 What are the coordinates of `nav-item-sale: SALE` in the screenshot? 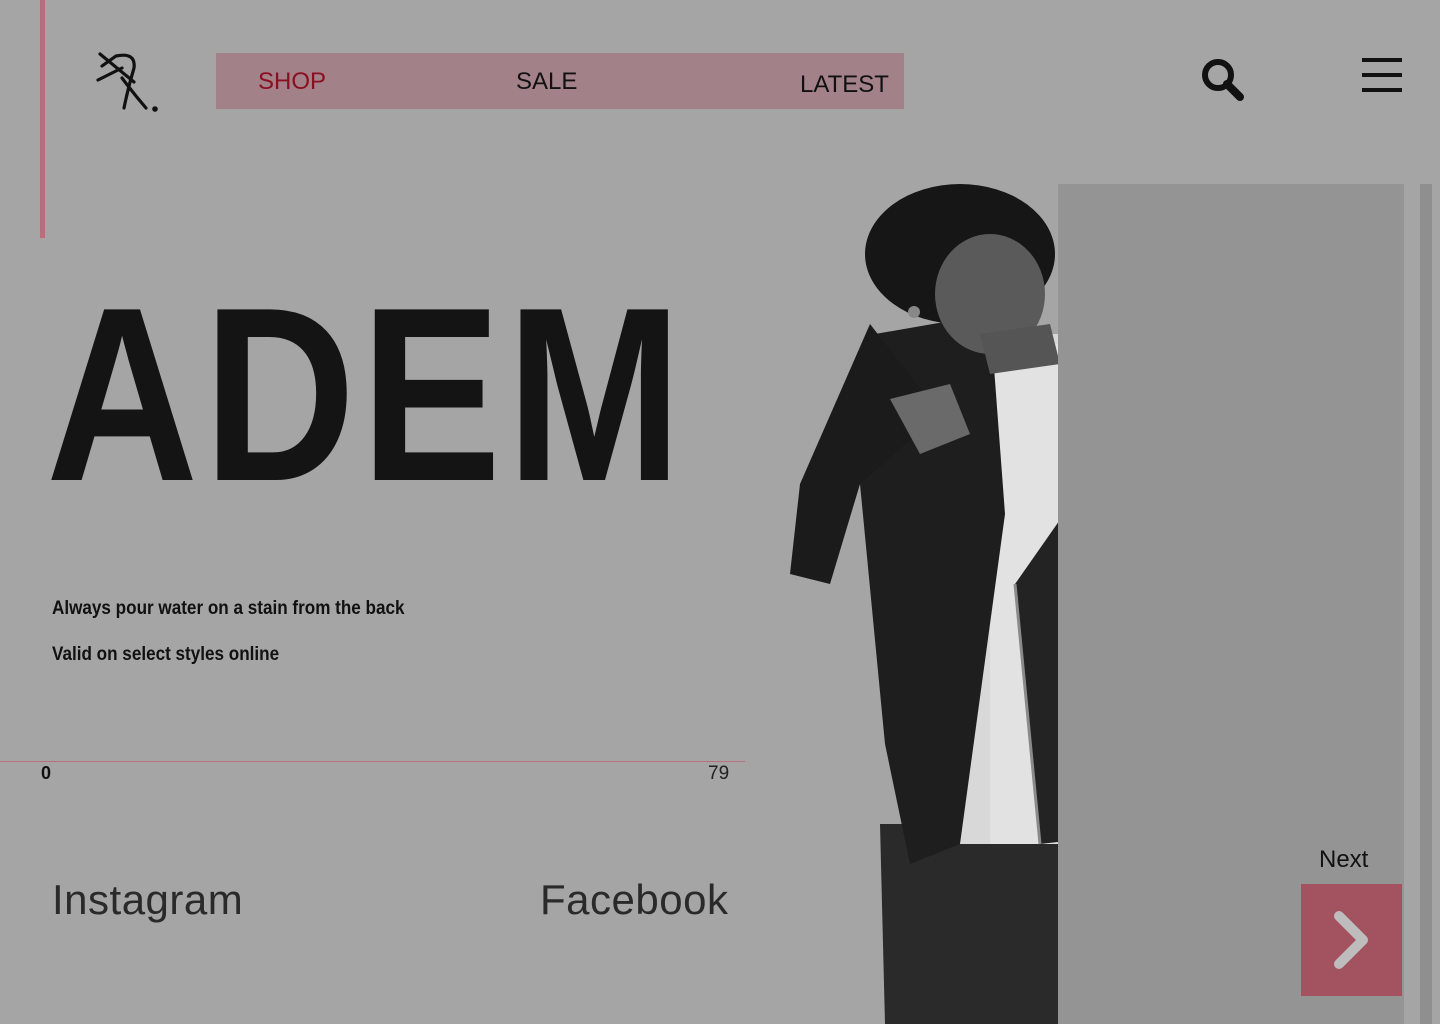 It's located at (546, 82).